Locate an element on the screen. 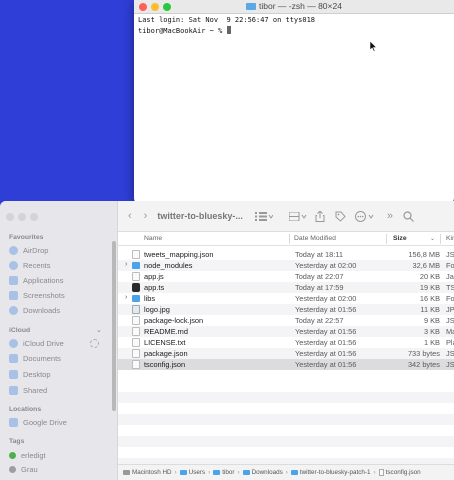  close-button is located at coordinates (10, 217).